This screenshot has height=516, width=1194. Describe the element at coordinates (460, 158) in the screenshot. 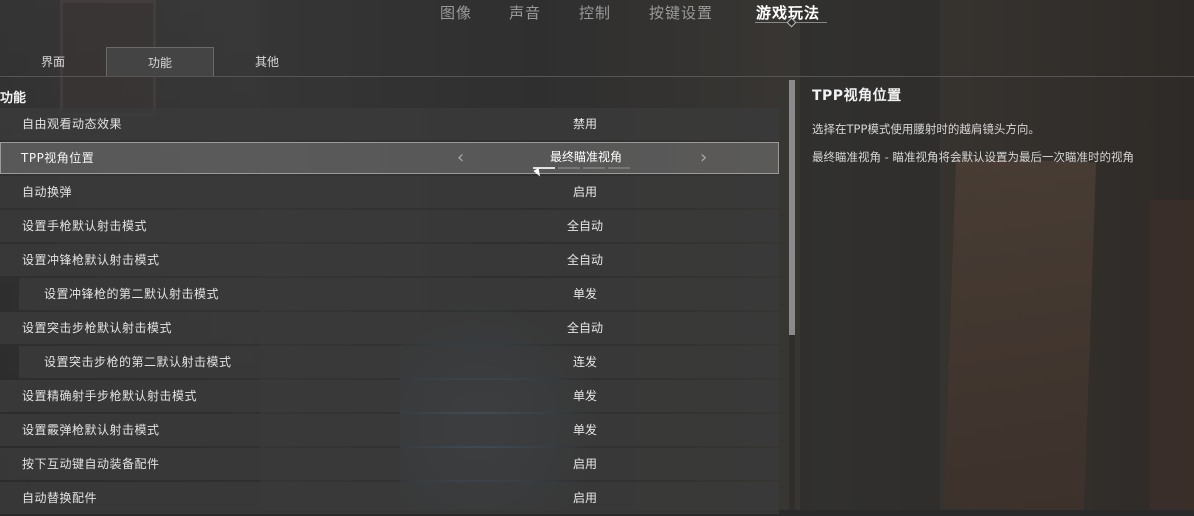

I see `chevron-left-icon: ‹` at that location.